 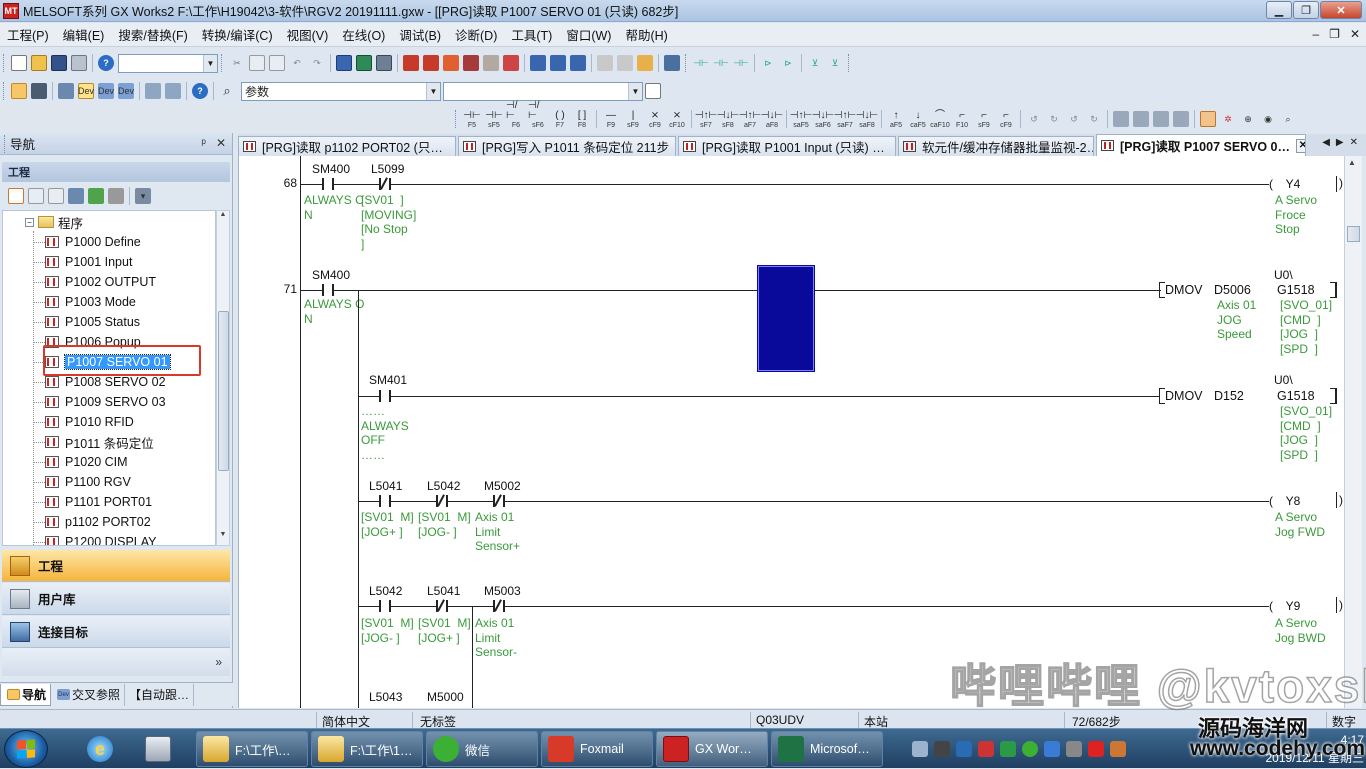 I want to click on operation-result-rising-button: ↑ aF5, so click(x=896, y=119).